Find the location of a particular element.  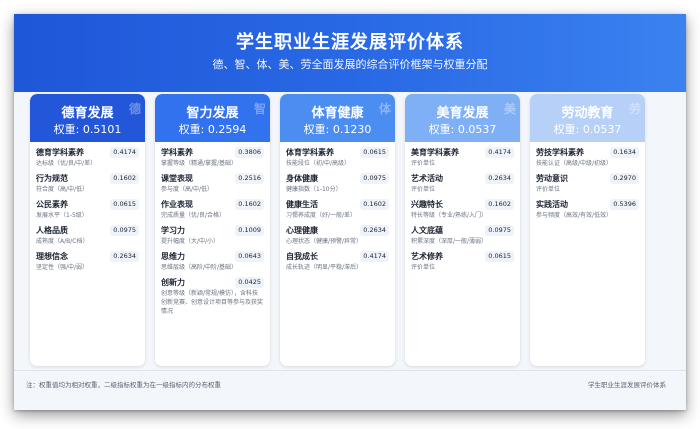

indicator-description: 坚定性（强/中/弱） is located at coordinates (62, 267).